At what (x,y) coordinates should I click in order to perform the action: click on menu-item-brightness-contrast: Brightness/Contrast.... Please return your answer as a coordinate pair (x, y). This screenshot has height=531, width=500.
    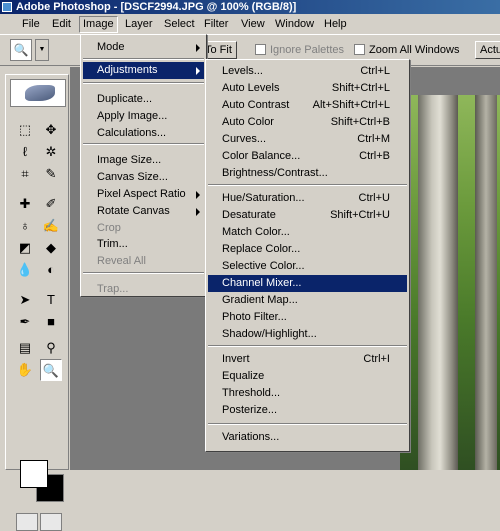
    Looking at the image, I should click on (307, 173).